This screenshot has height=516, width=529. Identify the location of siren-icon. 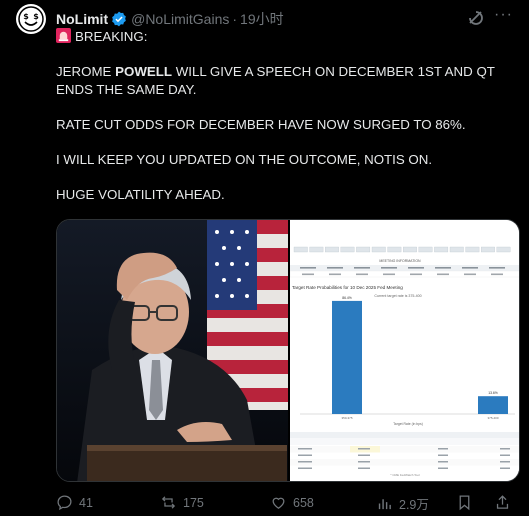
(63, 35).